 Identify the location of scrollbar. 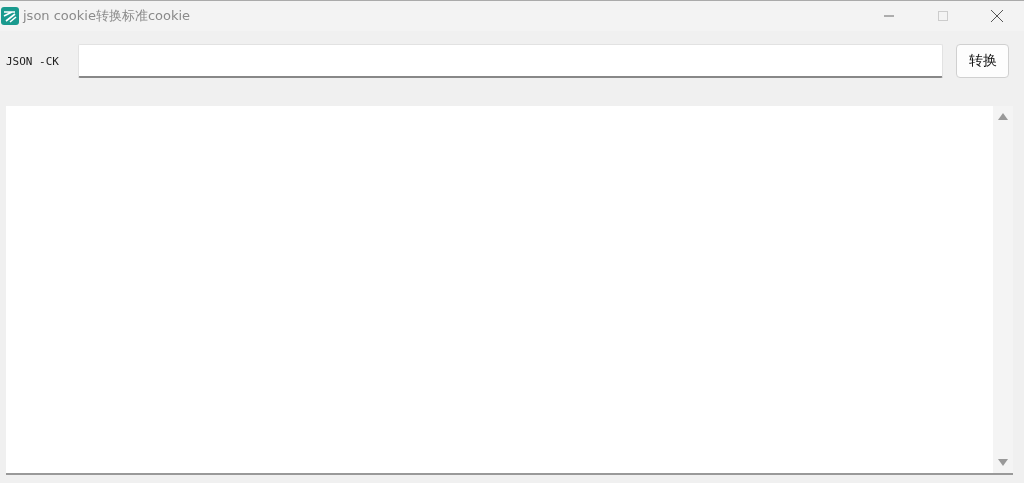
(1003, 289).